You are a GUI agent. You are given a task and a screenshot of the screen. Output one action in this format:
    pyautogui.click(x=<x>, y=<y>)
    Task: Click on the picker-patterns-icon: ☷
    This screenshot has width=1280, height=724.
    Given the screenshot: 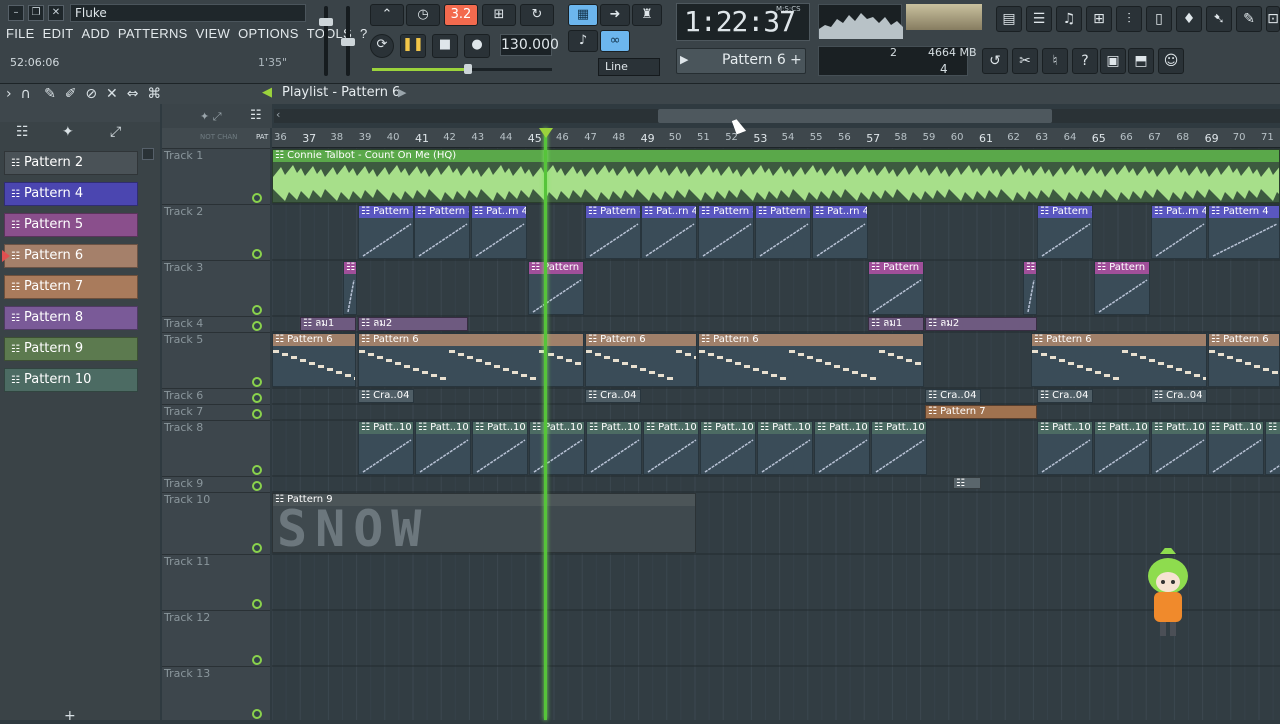 What is the action you would take?
    pyautogui.click(x=22, y=132)
    